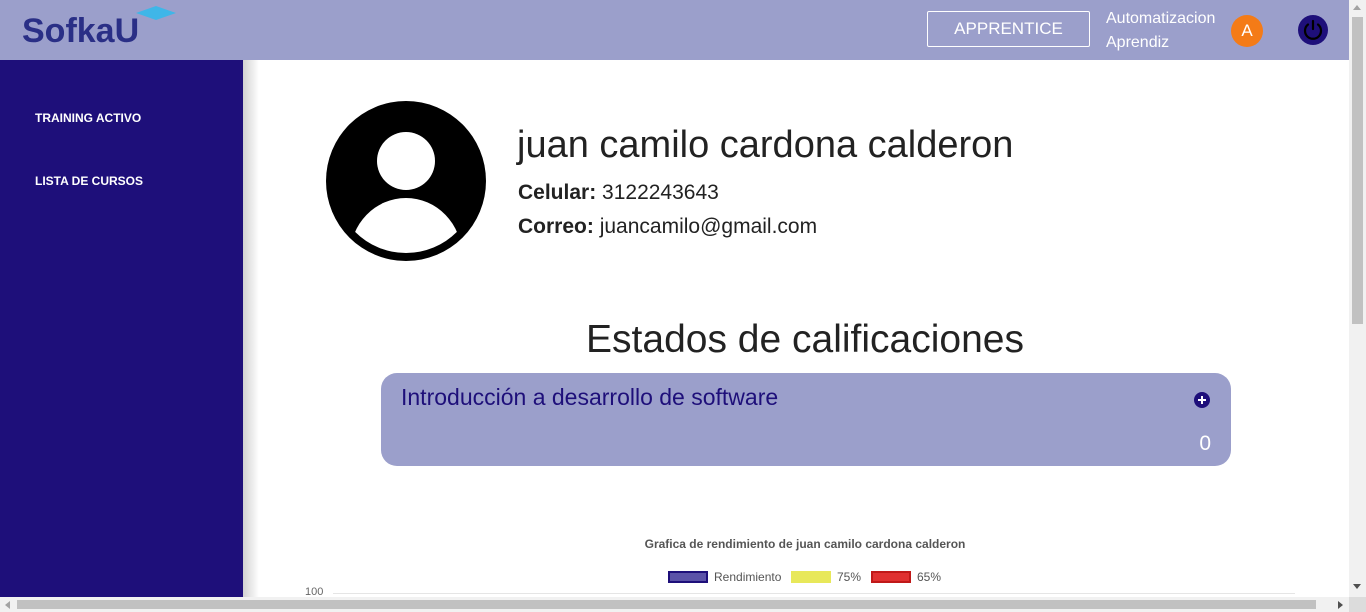 This screenshot has height=612, width=1366. I want to click on horizontal-scroll-thumb, so click(666, 604).